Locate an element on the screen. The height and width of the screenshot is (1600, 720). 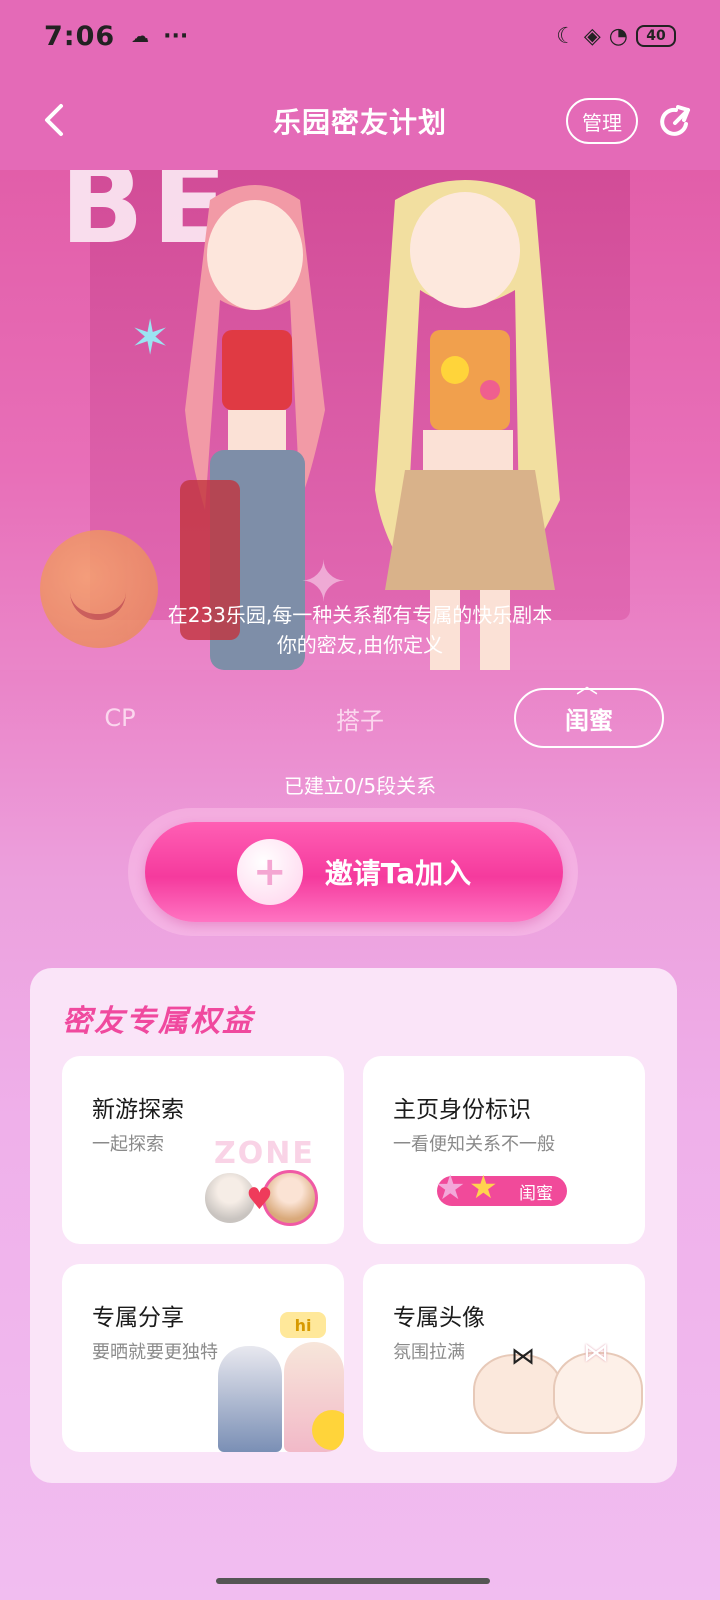
wifi-icon: ◔ is located at coordinates (618, 36).